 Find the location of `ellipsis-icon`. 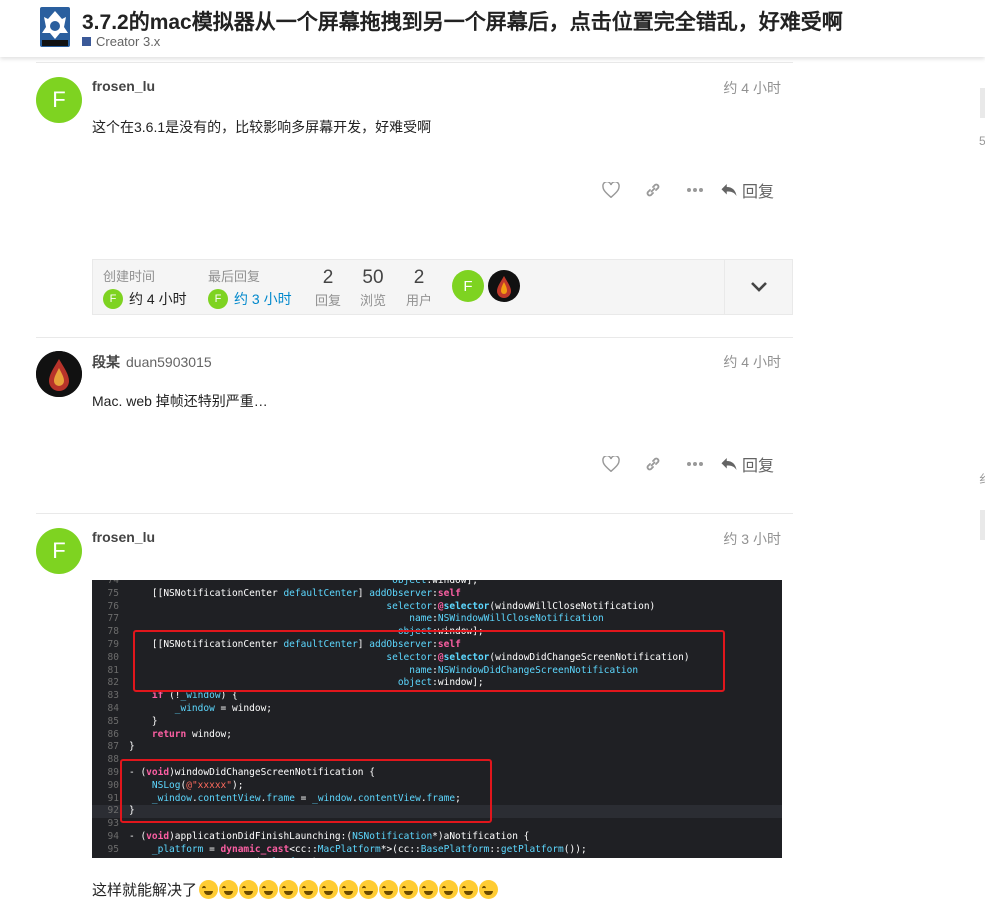

ellipsis-icon is located at coordinates (695, 190).